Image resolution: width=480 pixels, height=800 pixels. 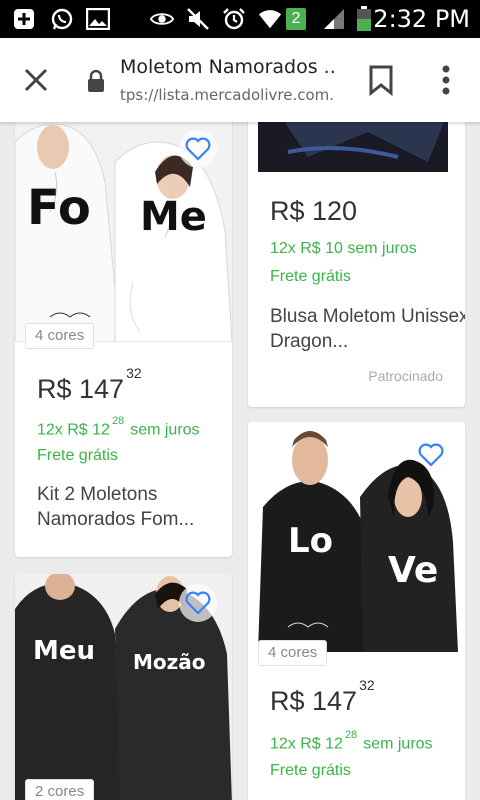 I want to click on colors-badge: 2 cores, so click(x=60, y=789).